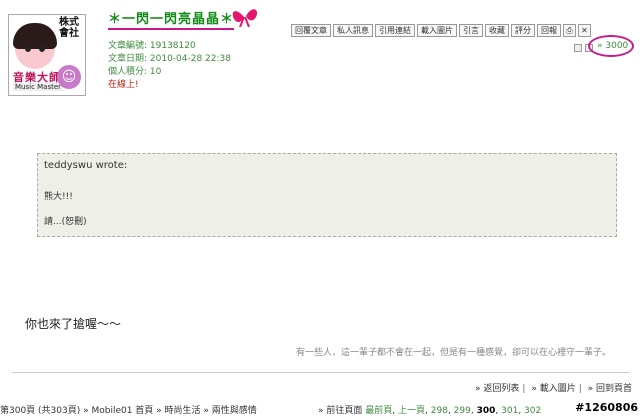  I want to click on quote-line: 熊大!!!, so click(58, 197).